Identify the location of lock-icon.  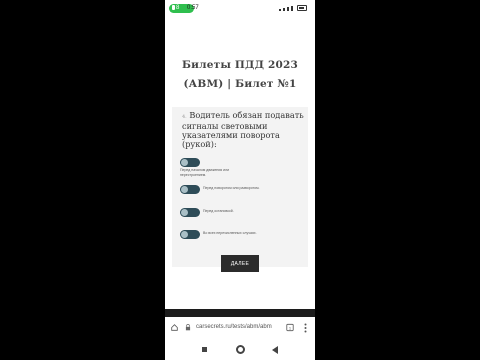
(188, 327).